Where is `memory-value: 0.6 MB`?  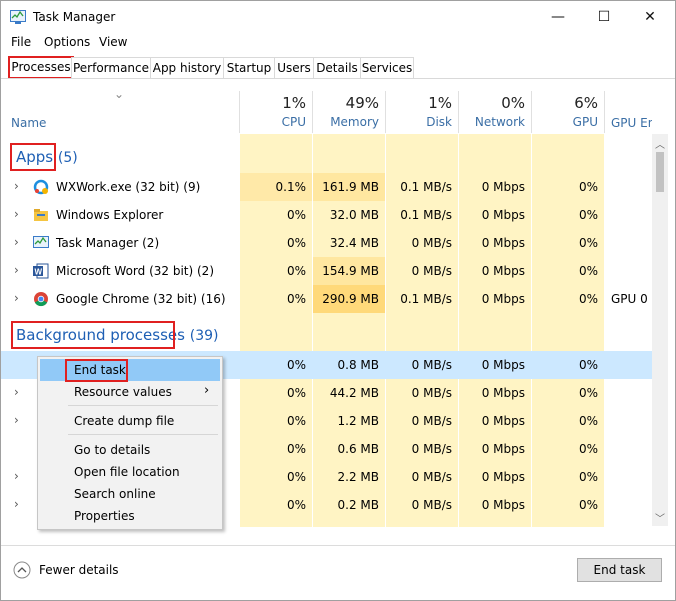
memory-value: 0.6 MB is located at coordinates (358, 449).